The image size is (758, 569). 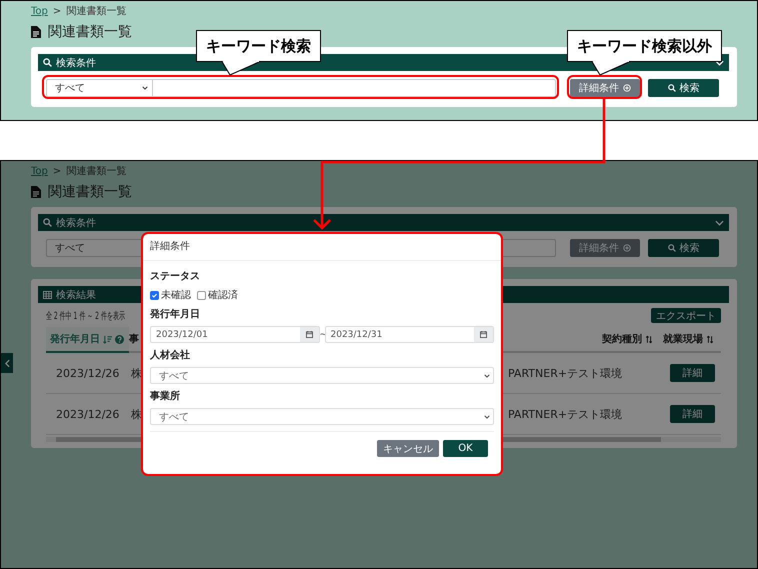 What do you see at coordinates (76, 295) in the screenshot?
I see `panel-title: 検索結果` at bounding box center [76, 295].